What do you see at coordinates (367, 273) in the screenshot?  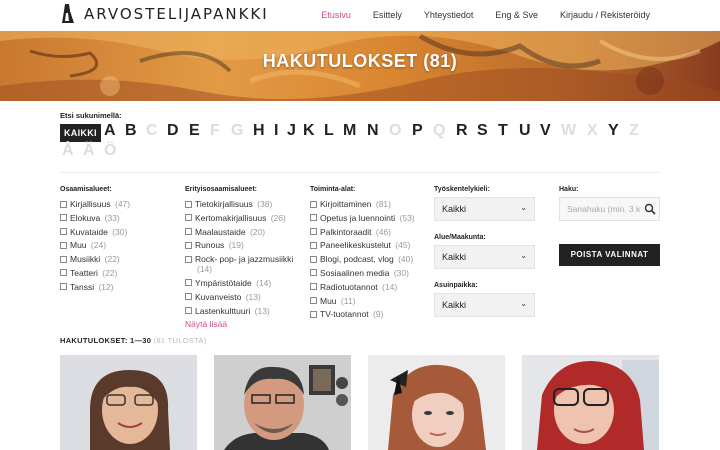 I see `filter-checkbox-item: Sosiaalinen media (30)` at bounding box center [367, 273].